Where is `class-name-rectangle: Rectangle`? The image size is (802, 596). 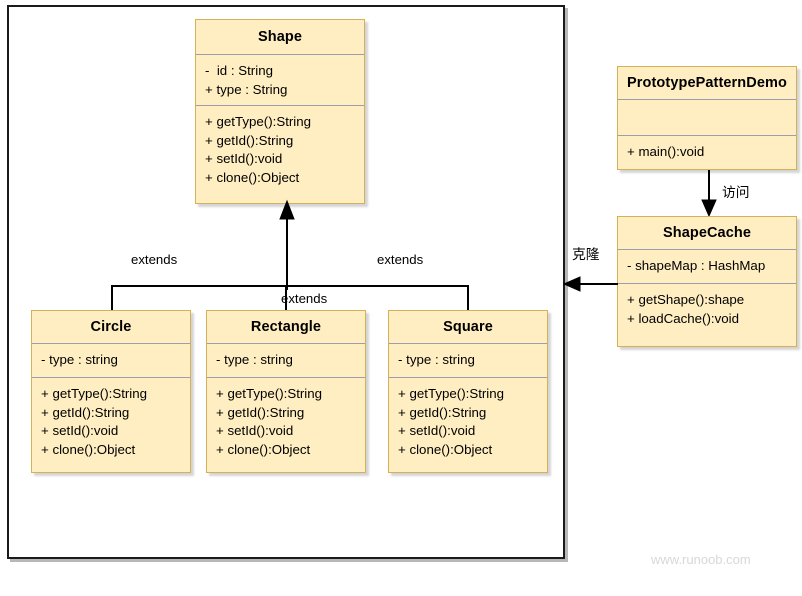 class-name-rectangle: Rectangle is located at coordinates (286, 327).